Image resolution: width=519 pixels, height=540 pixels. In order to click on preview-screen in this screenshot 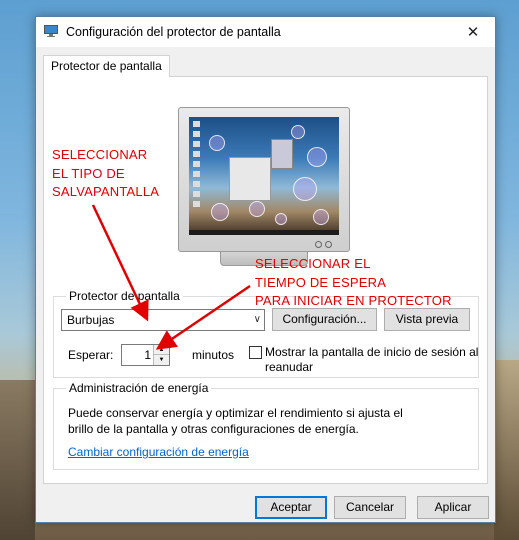, I will do `click(264, 176)`.